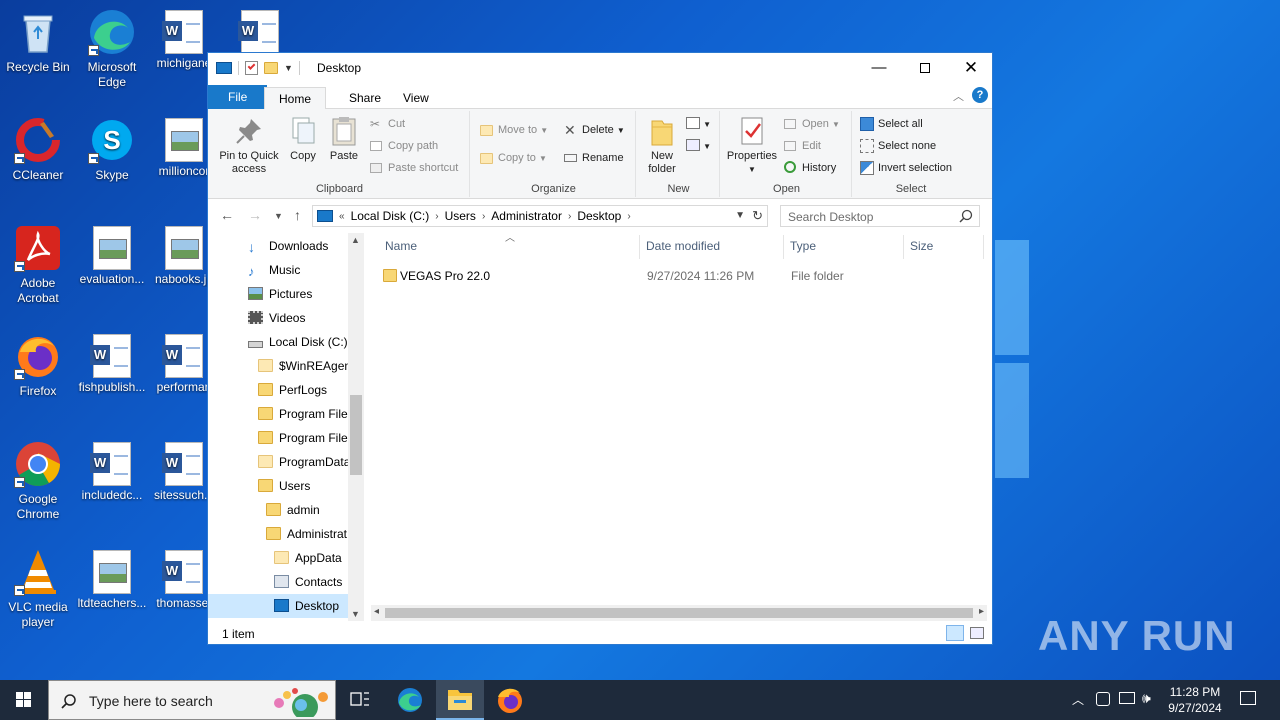 Image resolution: width=1280 pixels, height=720 pixels. Describe the element at coordinates (698, 146) in the screenshot. I see `easy-access-button: ▼` at that location.